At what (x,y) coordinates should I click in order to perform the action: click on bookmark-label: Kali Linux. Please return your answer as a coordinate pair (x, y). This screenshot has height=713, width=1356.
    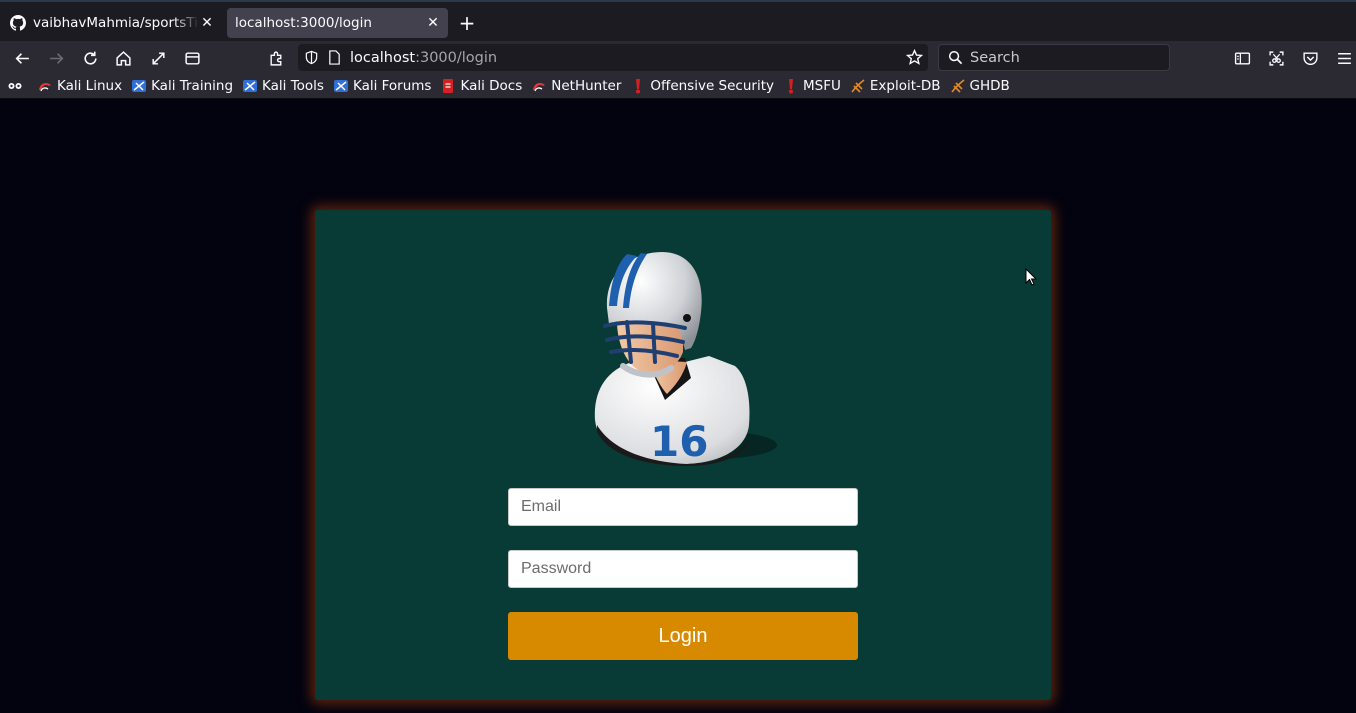
    Looking at the image, I should click on (90, 86).